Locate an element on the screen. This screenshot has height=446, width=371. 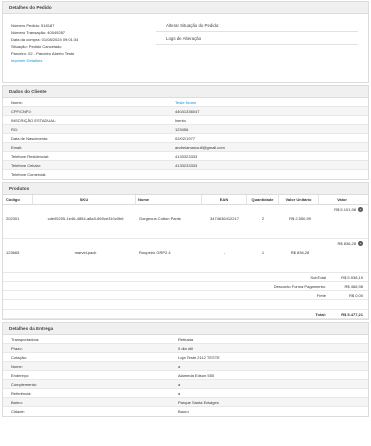
change-status-action: Alterar Situação do Pedido: is located at coordinates (257, 25).